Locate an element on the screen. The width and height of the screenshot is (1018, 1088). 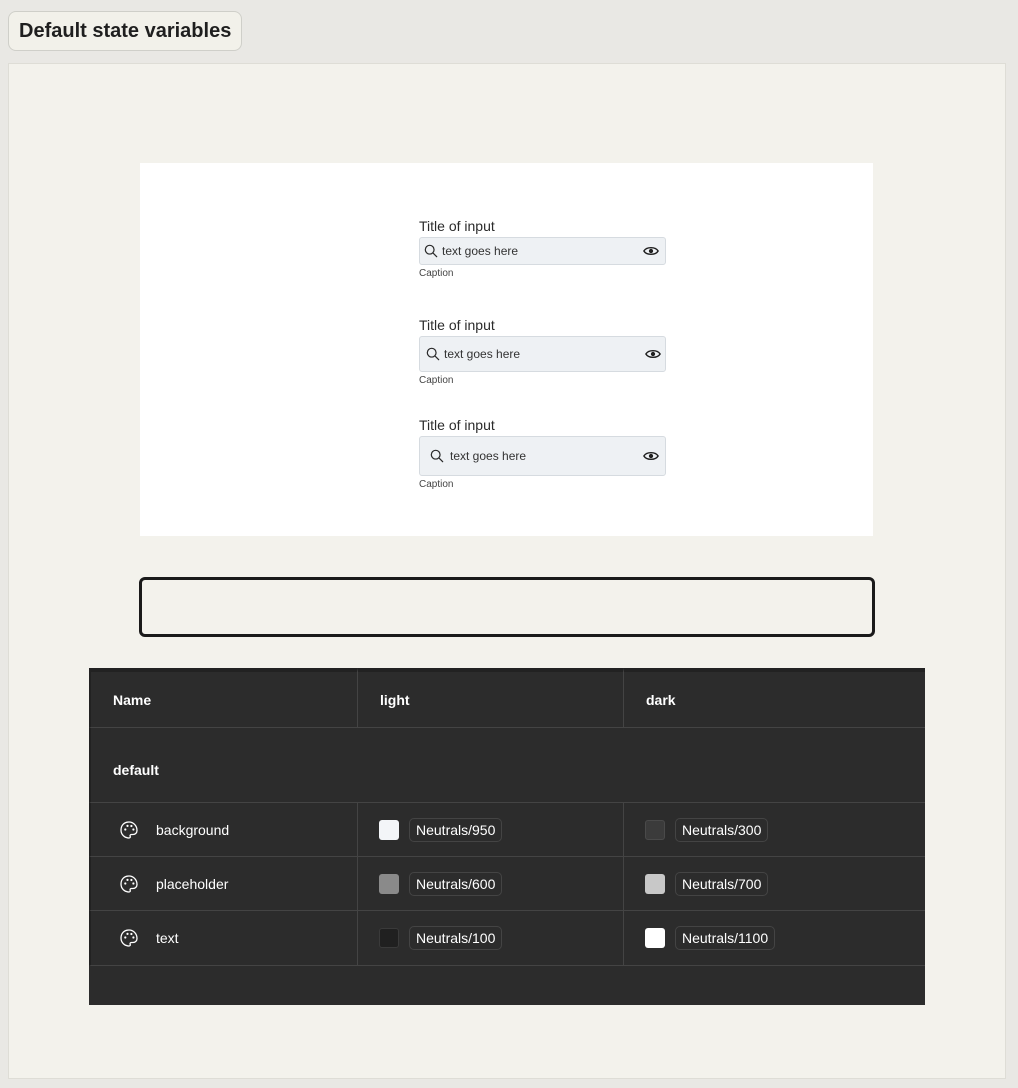
table-cell-dark: Neutrals/1100 is located at coordinates (774, 938).